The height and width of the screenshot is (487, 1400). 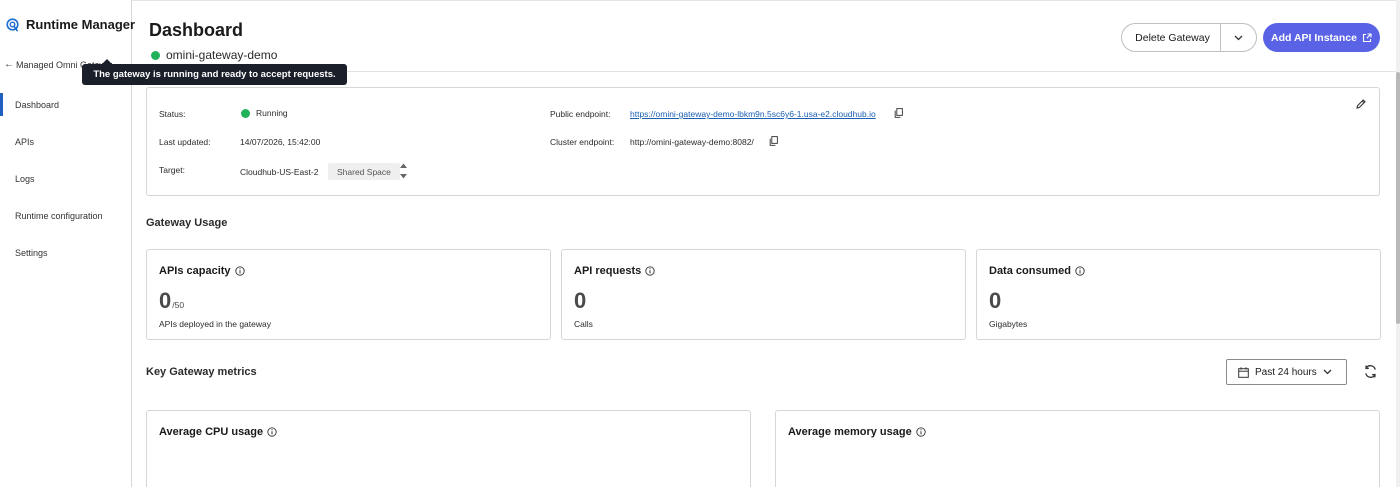 What do you see at coordinates (215, 324) in the screenshot?
I see `card-caption: APIs deployed in the gateway` at bounding box center [215, 324].